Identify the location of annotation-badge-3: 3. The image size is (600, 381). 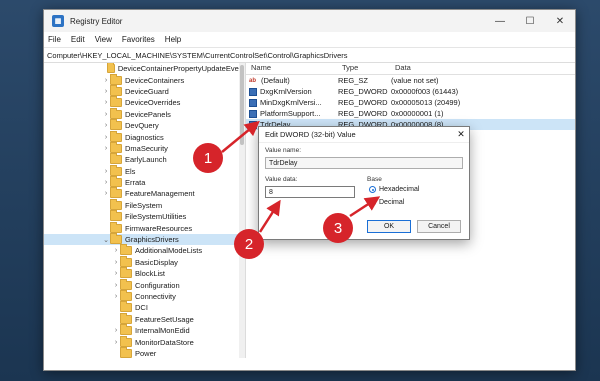
(338, 228).